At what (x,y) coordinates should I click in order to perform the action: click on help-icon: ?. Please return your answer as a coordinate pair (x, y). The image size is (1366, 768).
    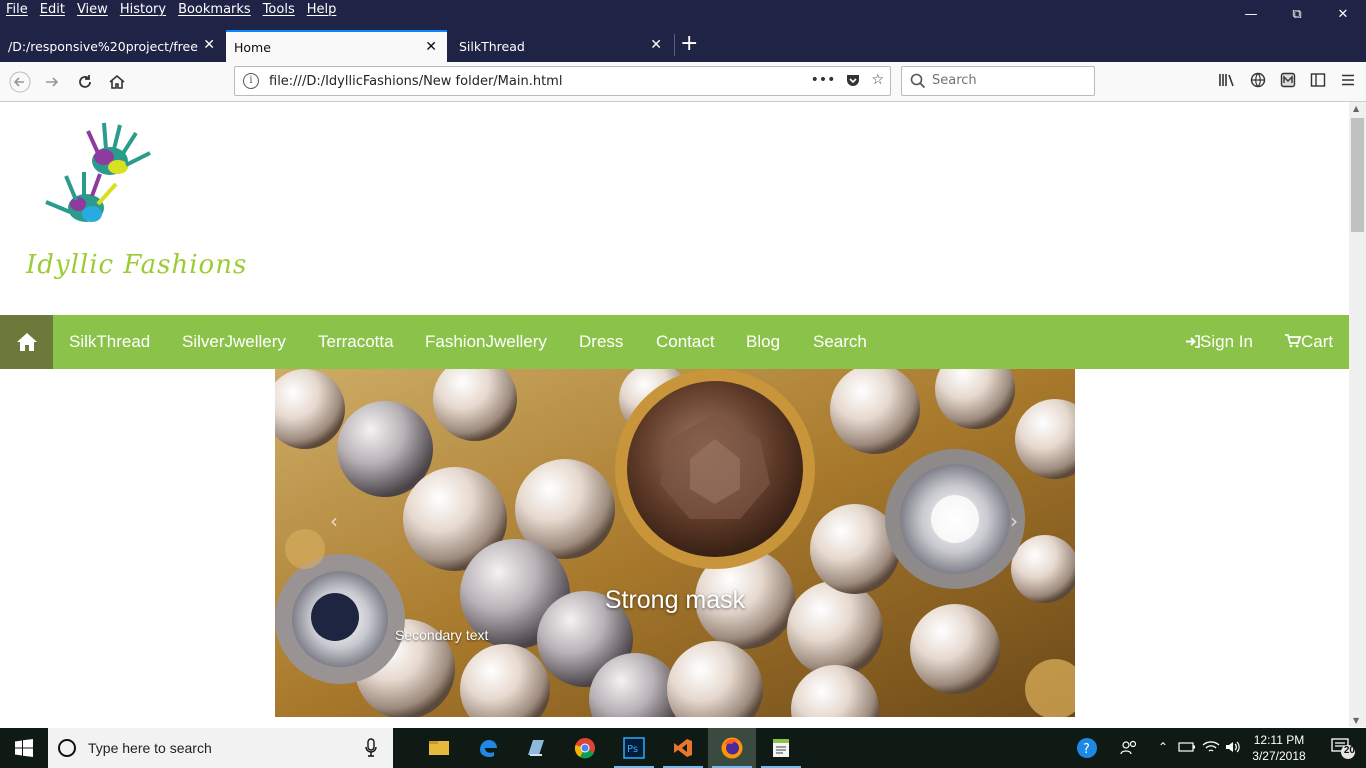
    Looking at the image, I should click on (1087, 749).